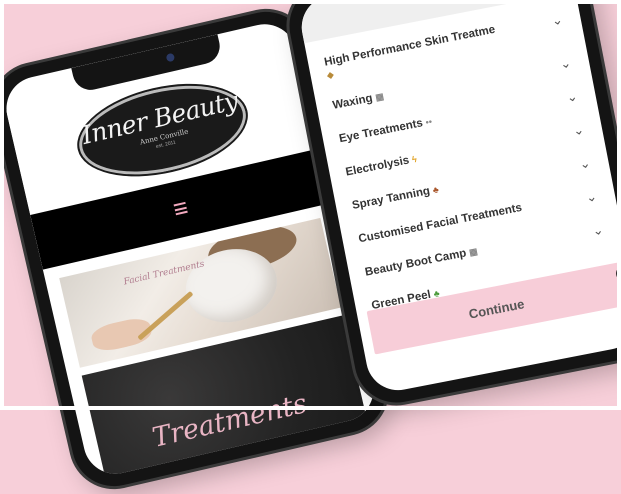 This screenshot has width=621, height=494. I want to click on lightning-icon: ϟ, so click(414, 159).